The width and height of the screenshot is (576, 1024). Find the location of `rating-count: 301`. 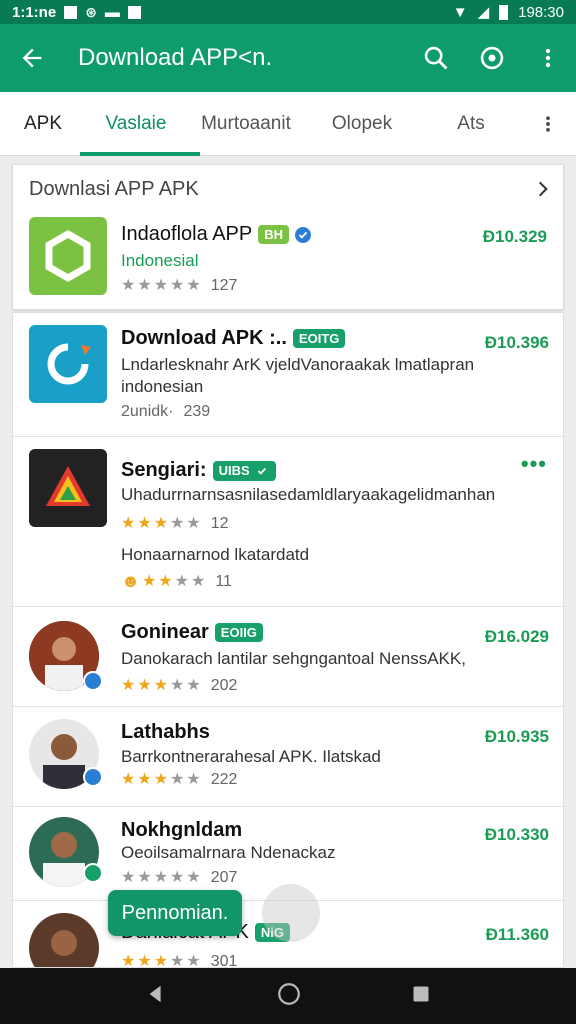

rating-count: 301 is located at coordinates (224, 960).